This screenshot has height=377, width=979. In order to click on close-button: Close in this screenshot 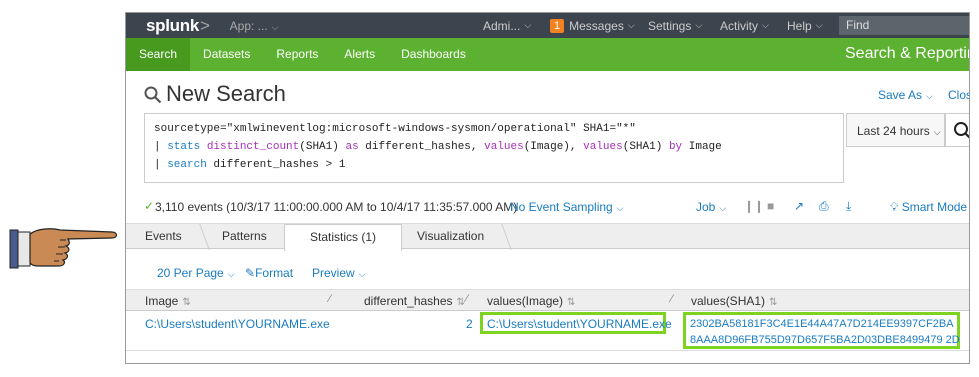, I will do `click(958, 95)`.